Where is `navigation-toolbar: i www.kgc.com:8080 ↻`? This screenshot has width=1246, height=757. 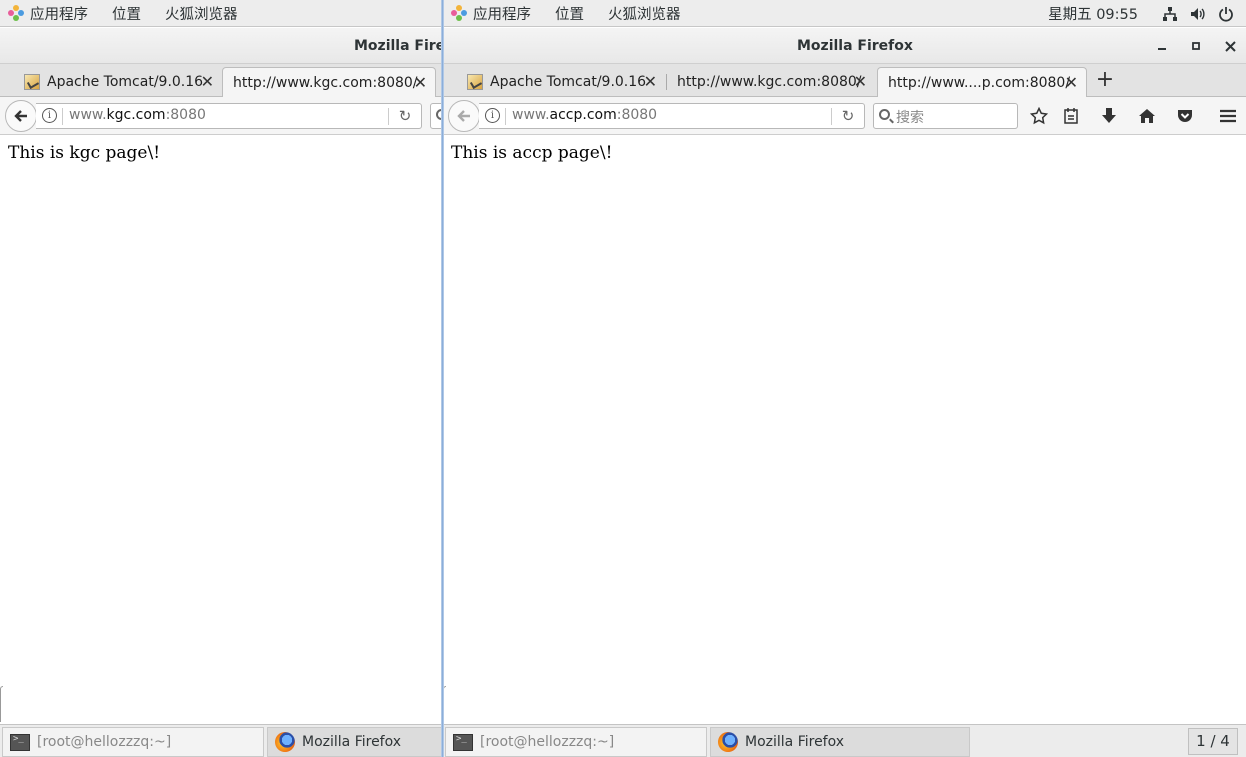
navigation-toolbar: i www.kgc.com:8080 ↻ is located at coordinates (221, 116).